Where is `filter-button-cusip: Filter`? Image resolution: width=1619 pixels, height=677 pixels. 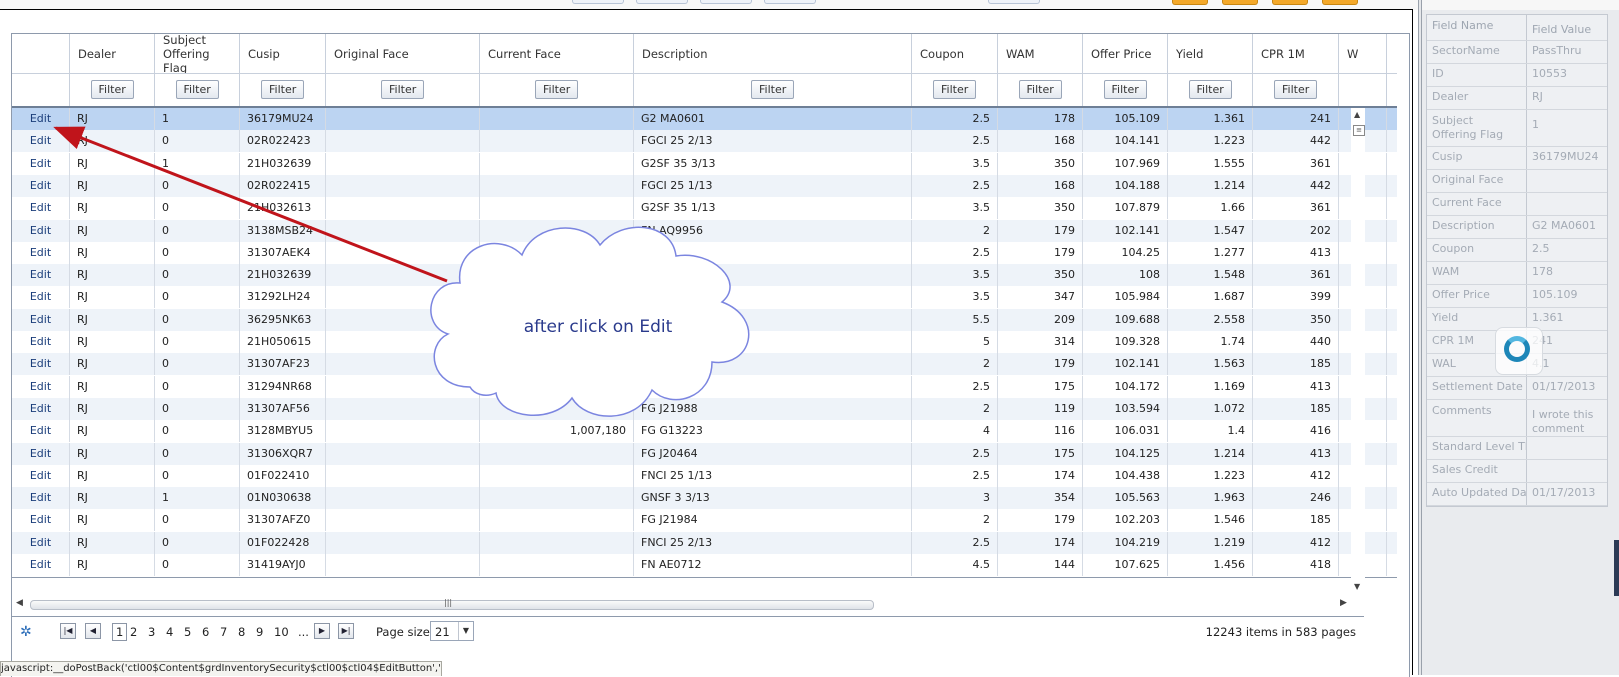 filter-button-cusip: Filter is located at coordinates (283, 89).